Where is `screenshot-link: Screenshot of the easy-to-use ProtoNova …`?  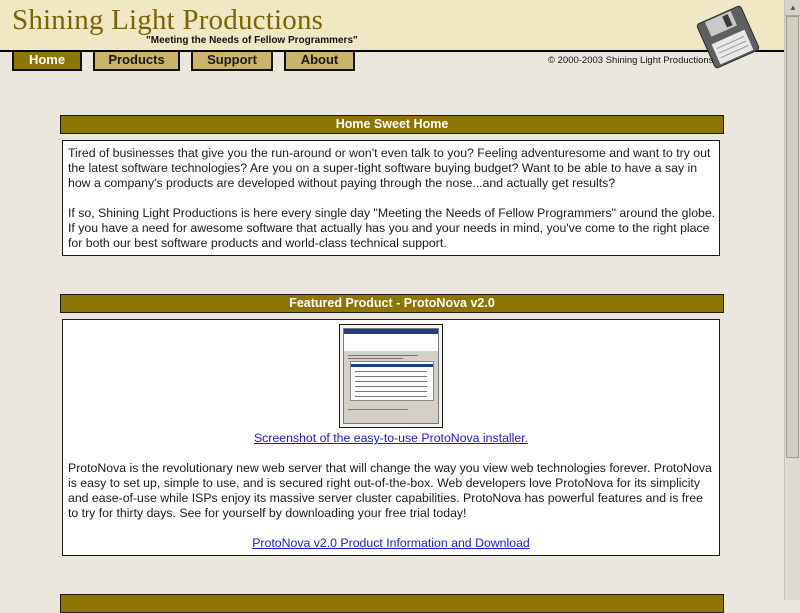
screenshot-link: Screenshot of the easy-to-use ProtoNova … is located at coordinates (391, 438).